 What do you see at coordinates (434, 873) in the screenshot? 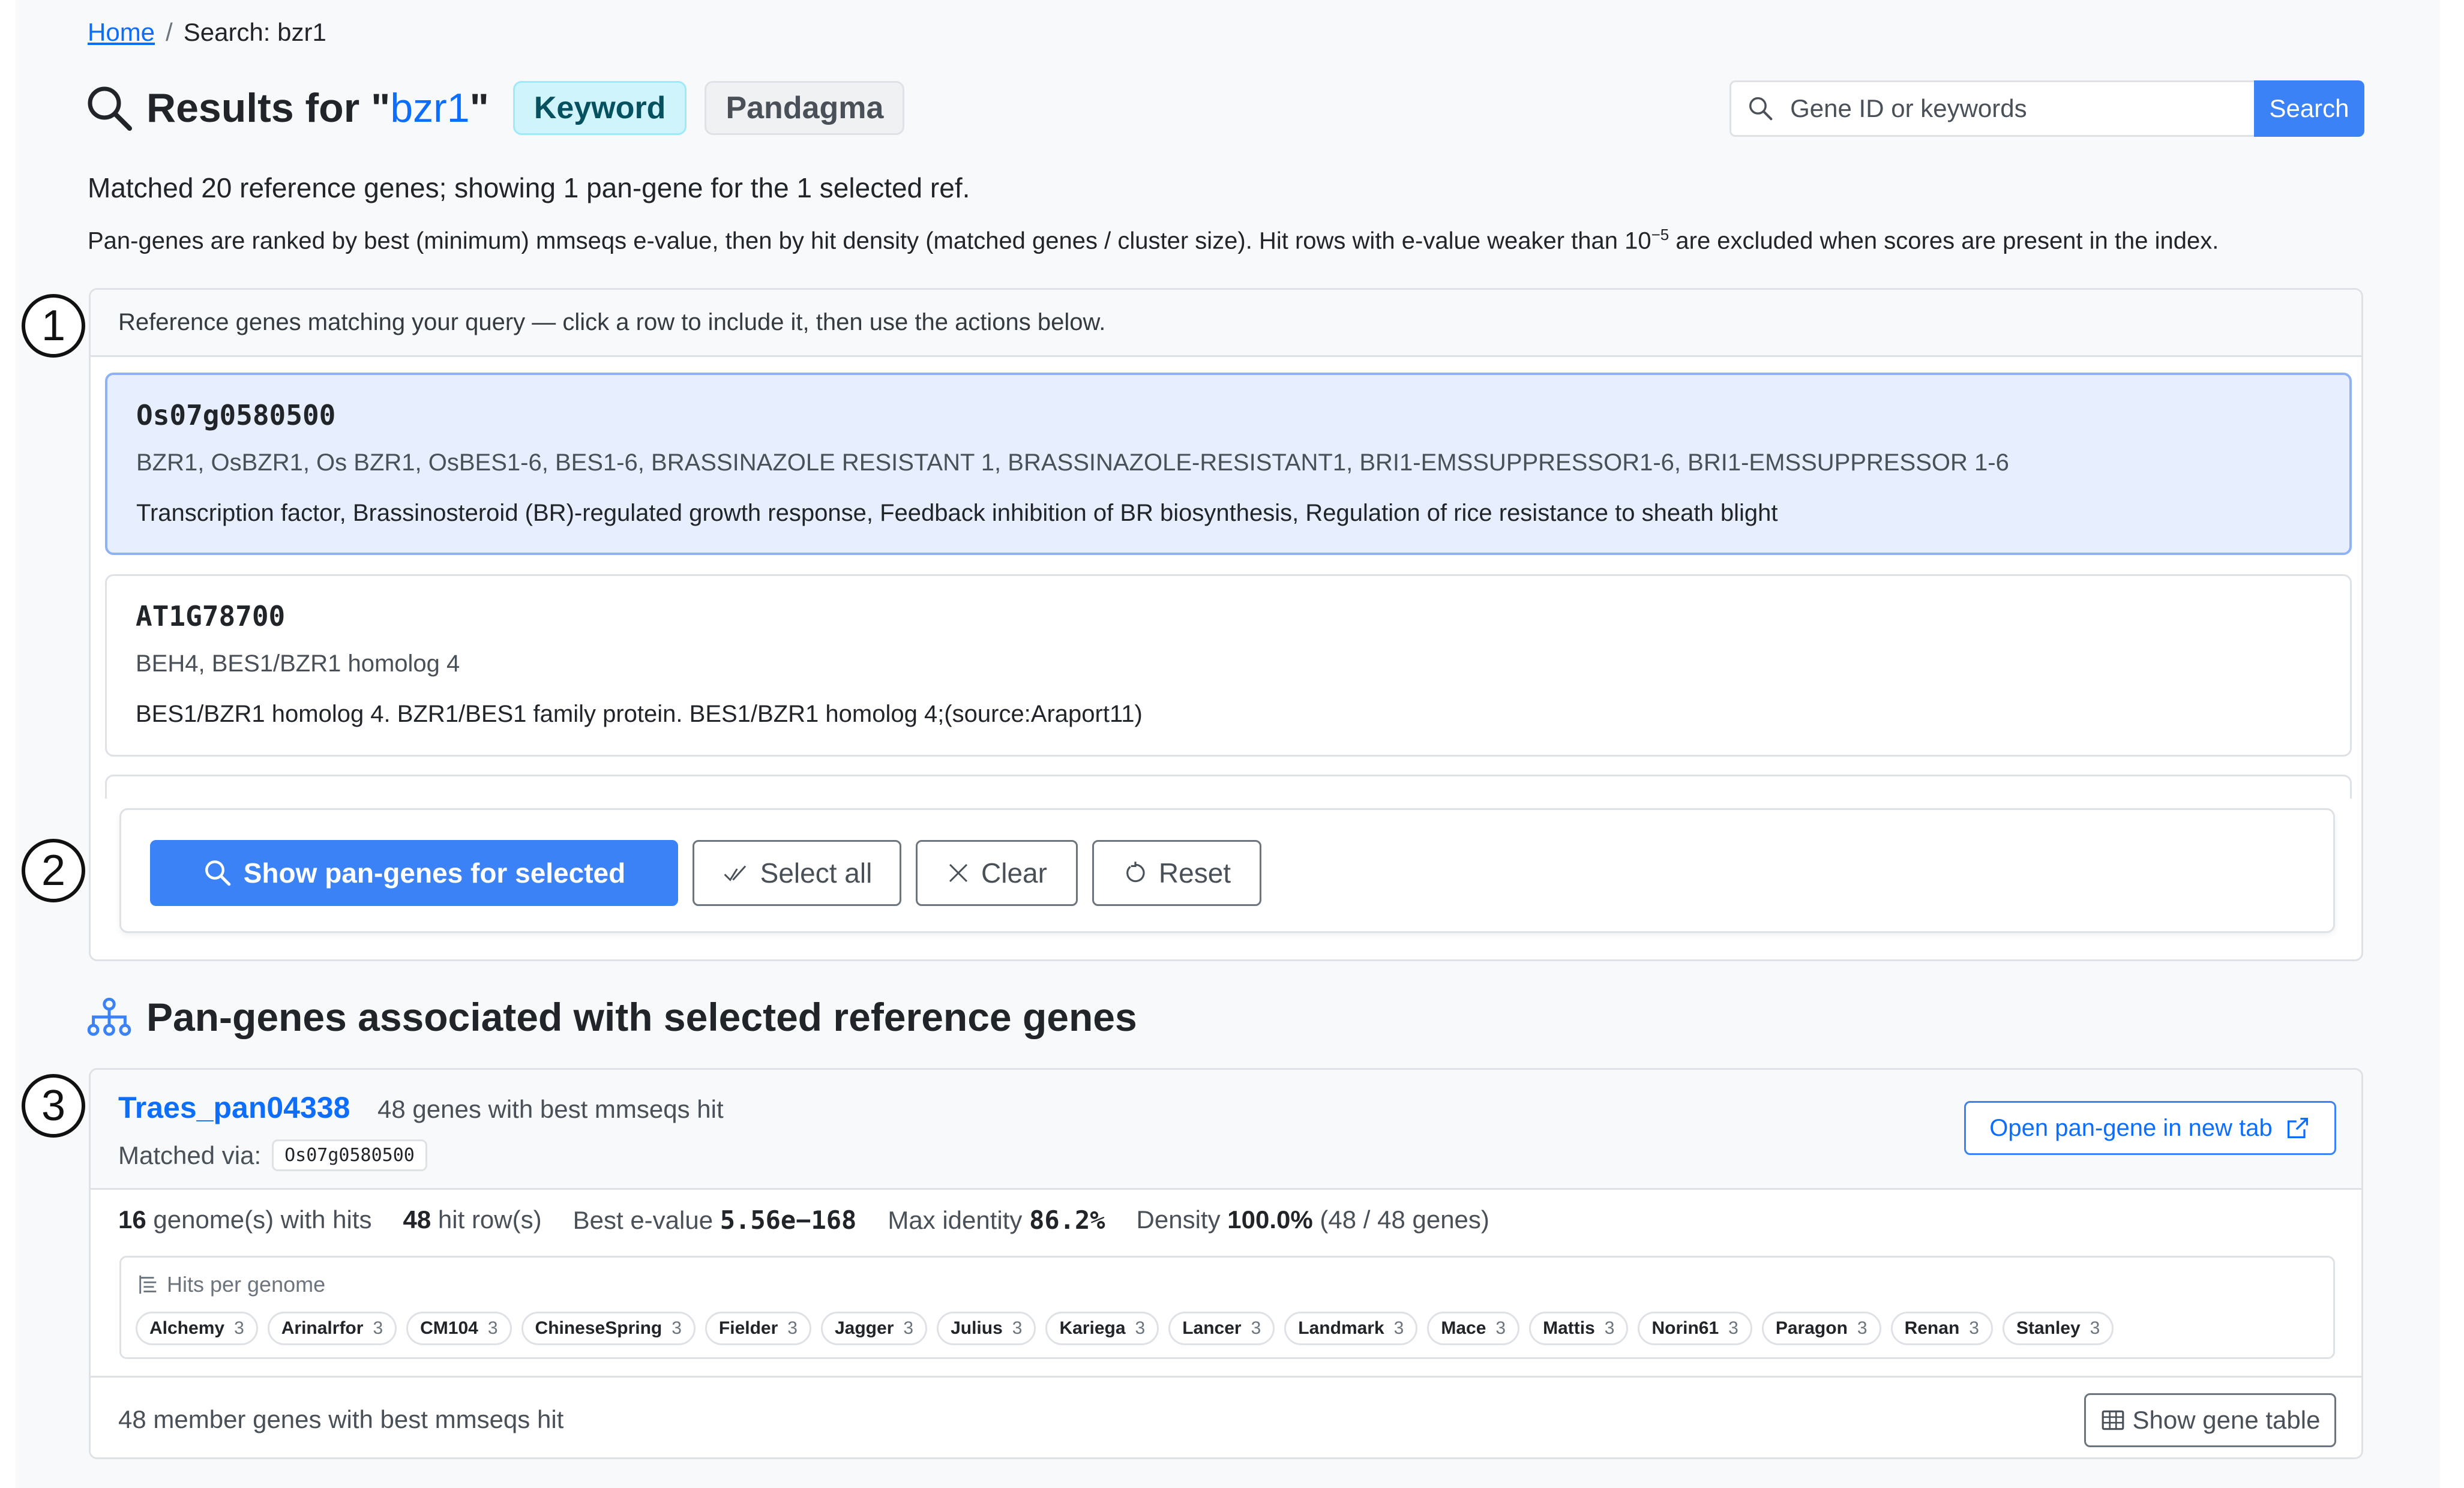
I see `show-pan-genes-label: Show pan-genes for selected` at bounding box center [434, 873].